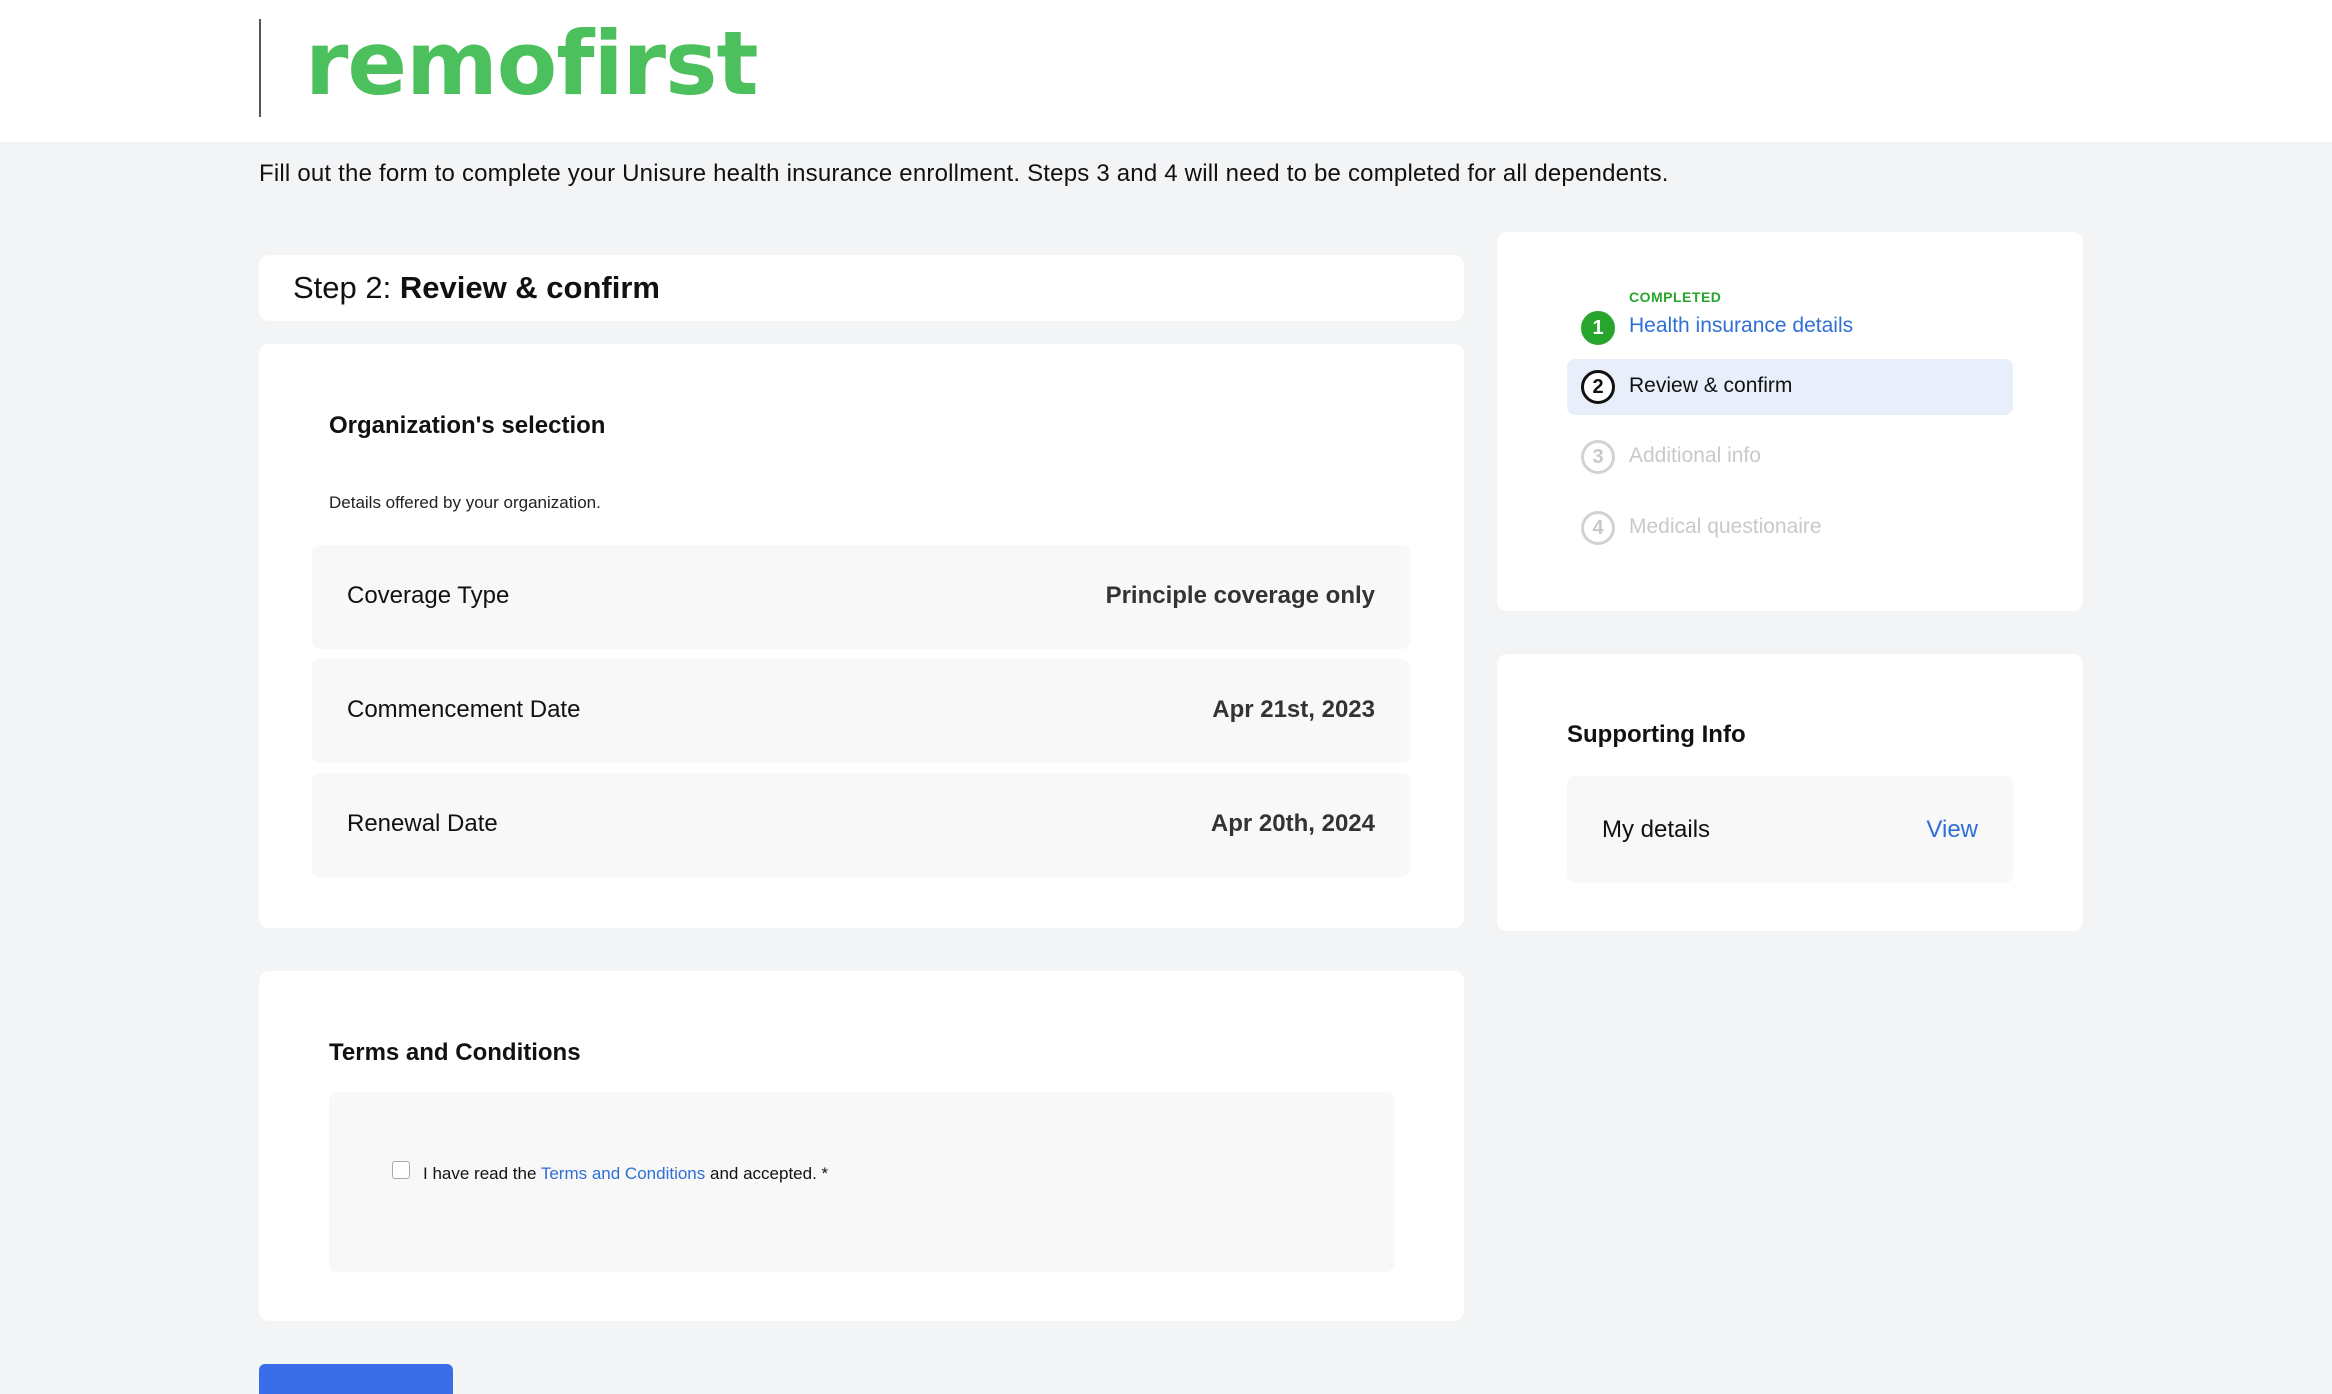 This screenshot has height=1394, width=2332. What do you see at coordinates (464, 709) in the screenshot?
I see `detail-label: Commencement Date` at bounding box center [464, 709].